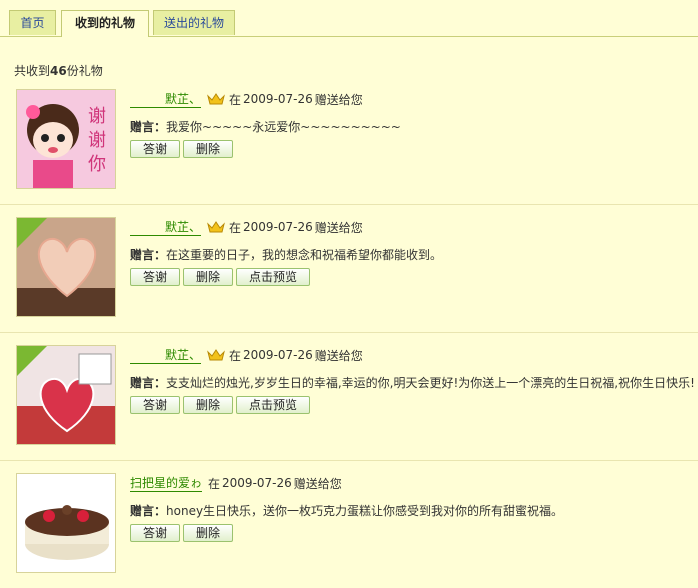 This screenshot has width=698, height=588. I want to click on gift-message: 赠言：在这重要的日子，我的想念和祝福希望你都能收到。, so click(286, 255).